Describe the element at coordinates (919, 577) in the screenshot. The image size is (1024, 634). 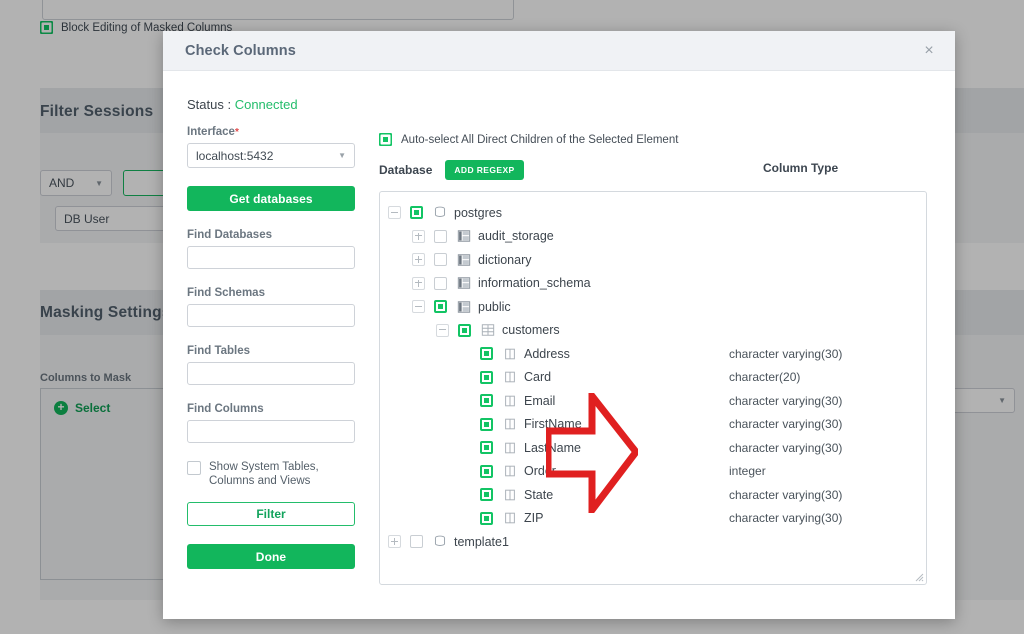
I see `resize-handle-icon` at that location.